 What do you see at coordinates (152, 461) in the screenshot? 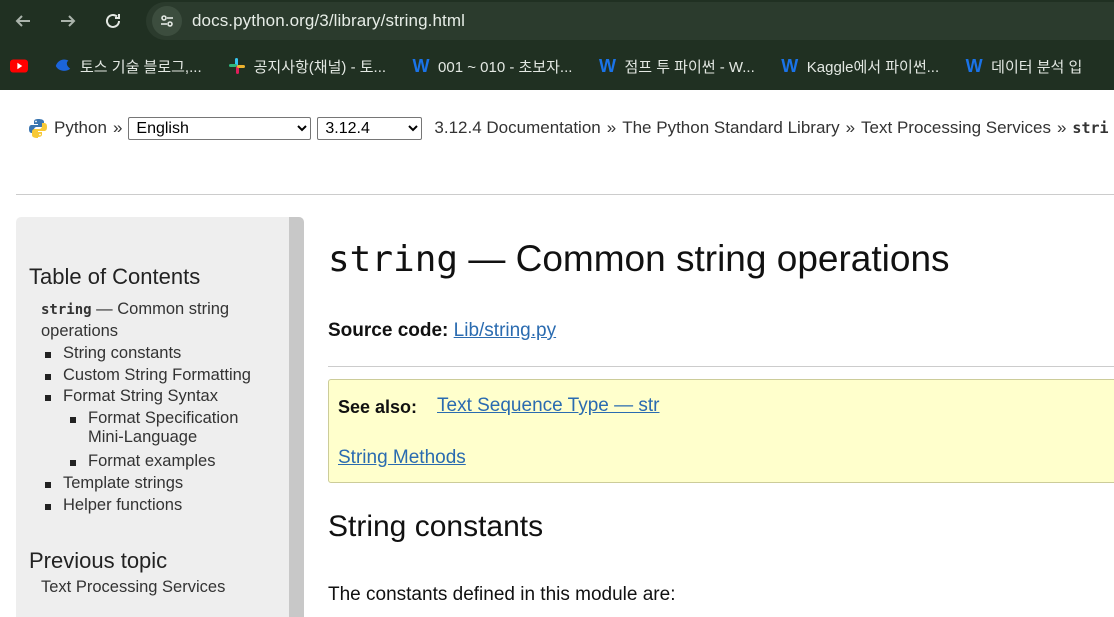
I see `toc-item-label: Format examples` at bounding box center [152, 461].